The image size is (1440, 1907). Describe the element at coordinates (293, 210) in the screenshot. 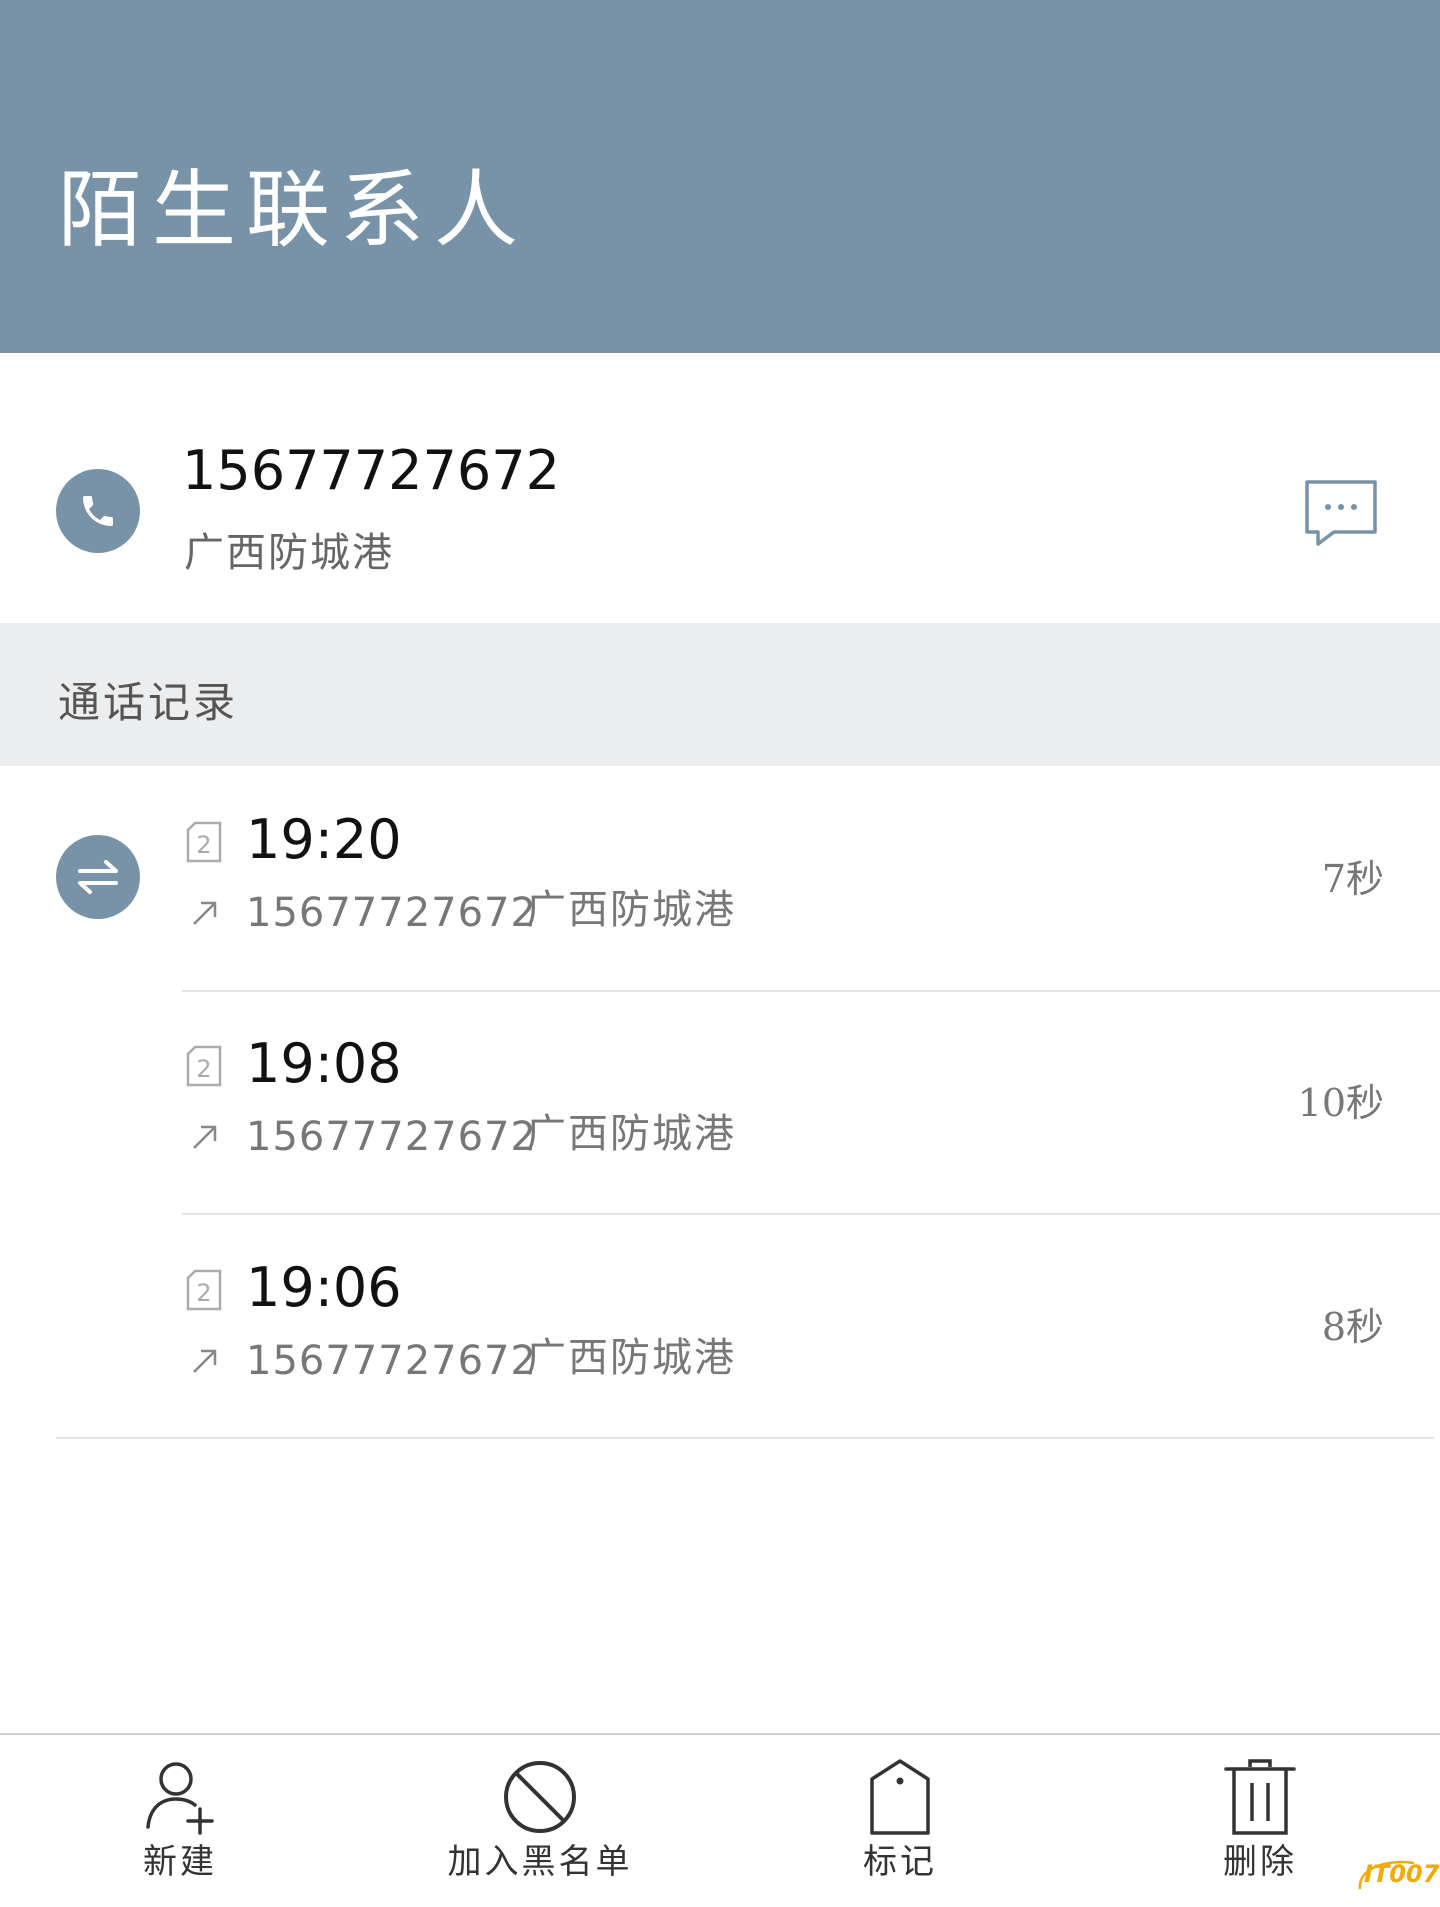

I see `page-title: 陌生联系人` at that location.